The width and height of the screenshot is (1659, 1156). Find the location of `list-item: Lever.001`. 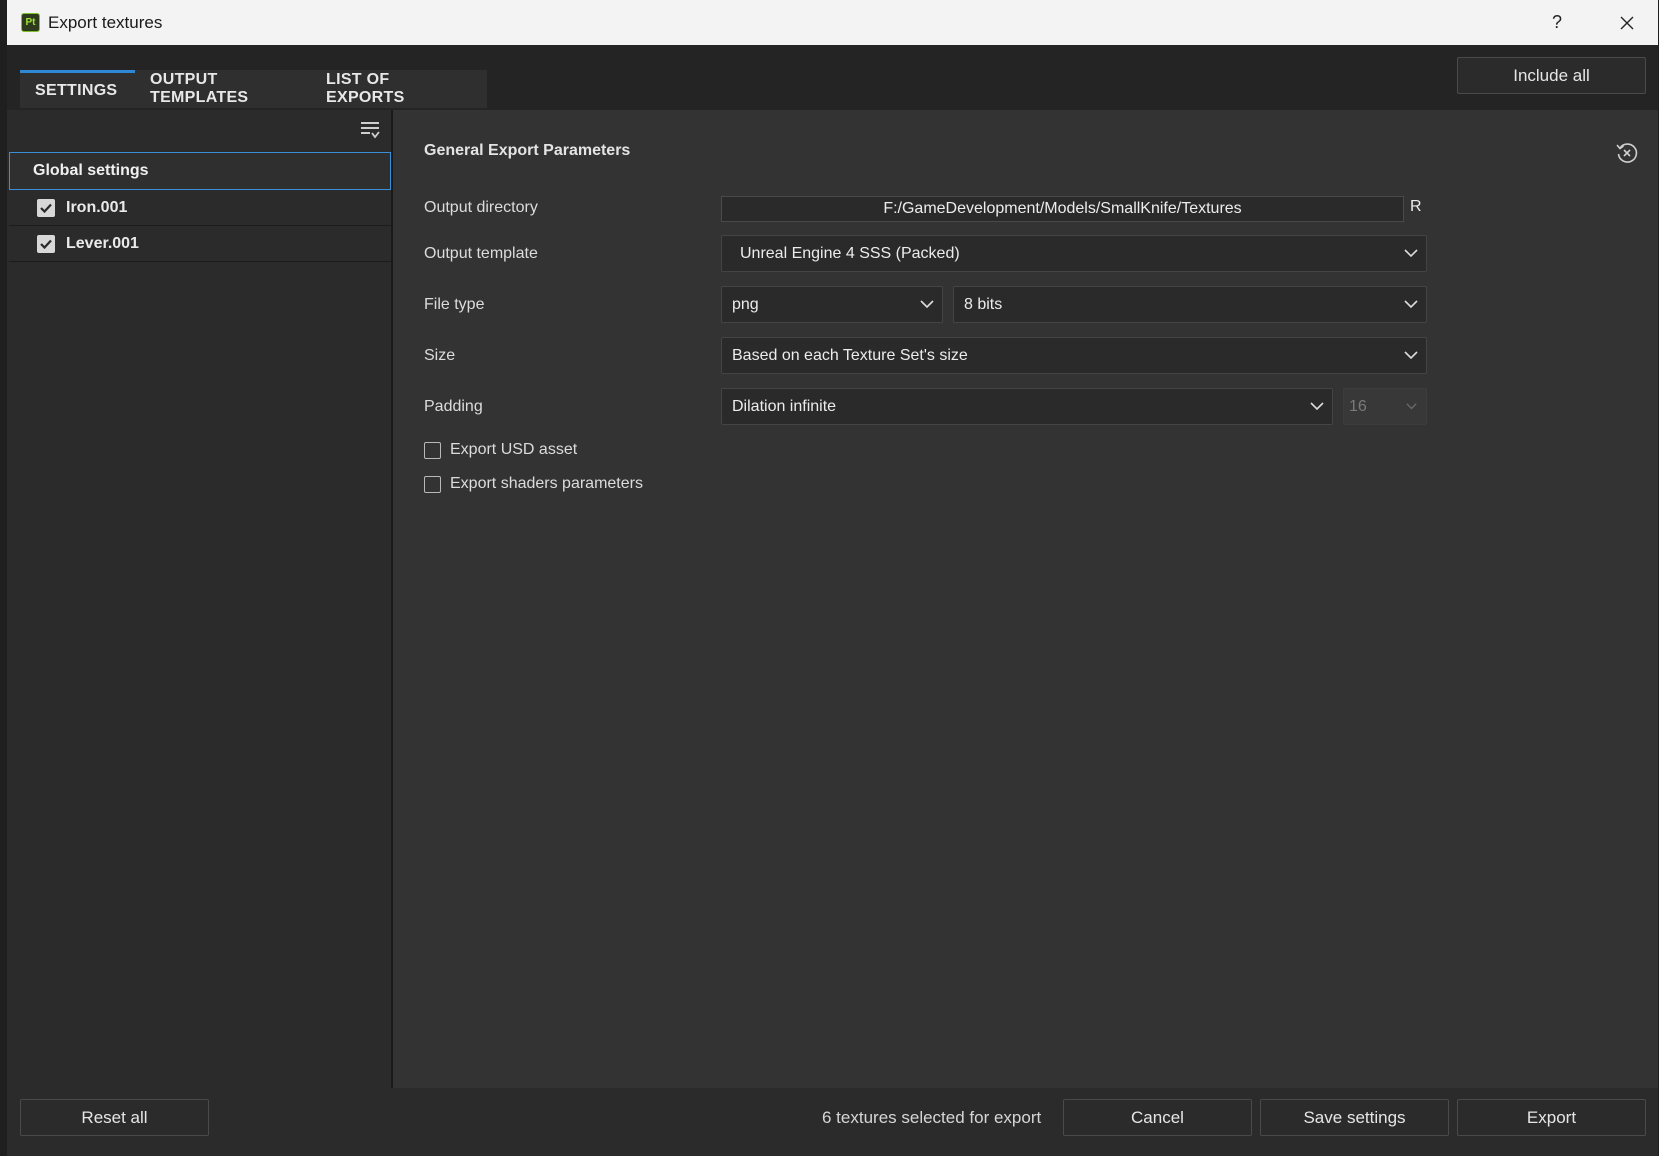

list-item: Lever.001 is located at coordinates (200, 244).